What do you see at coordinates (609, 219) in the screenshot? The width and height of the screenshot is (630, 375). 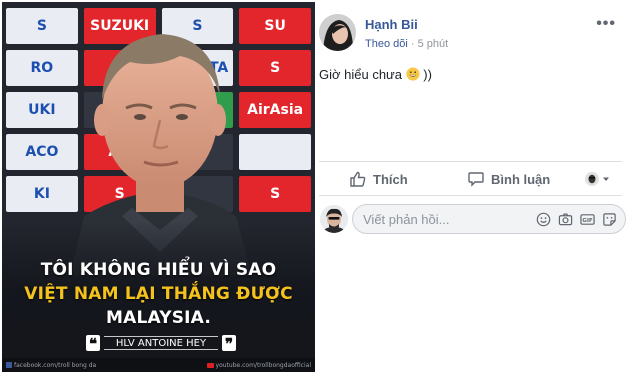 I see `sticker-icon` at bounding box center [609, 219].